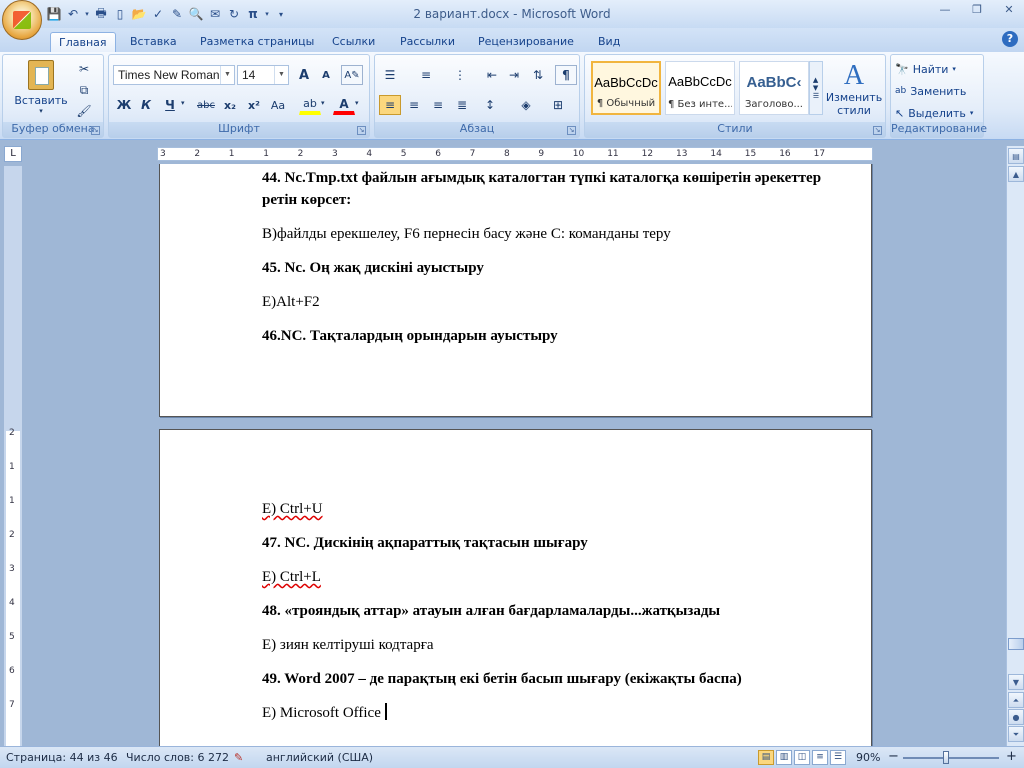 This screenshot has width=1024, height=768. I want to click on help-icon: ?, so click(1010, 39).